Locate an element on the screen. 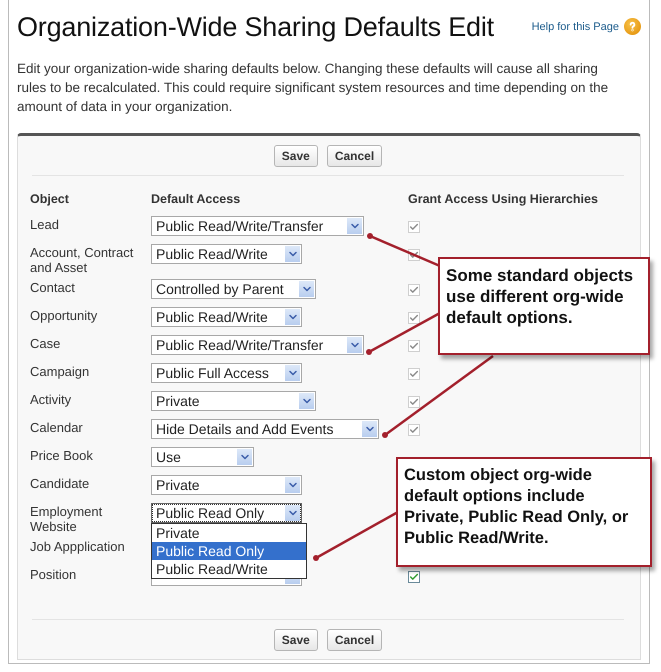 This screenshot has height=672, width=661. object-label: Activity is located at coordinates (51, 400).